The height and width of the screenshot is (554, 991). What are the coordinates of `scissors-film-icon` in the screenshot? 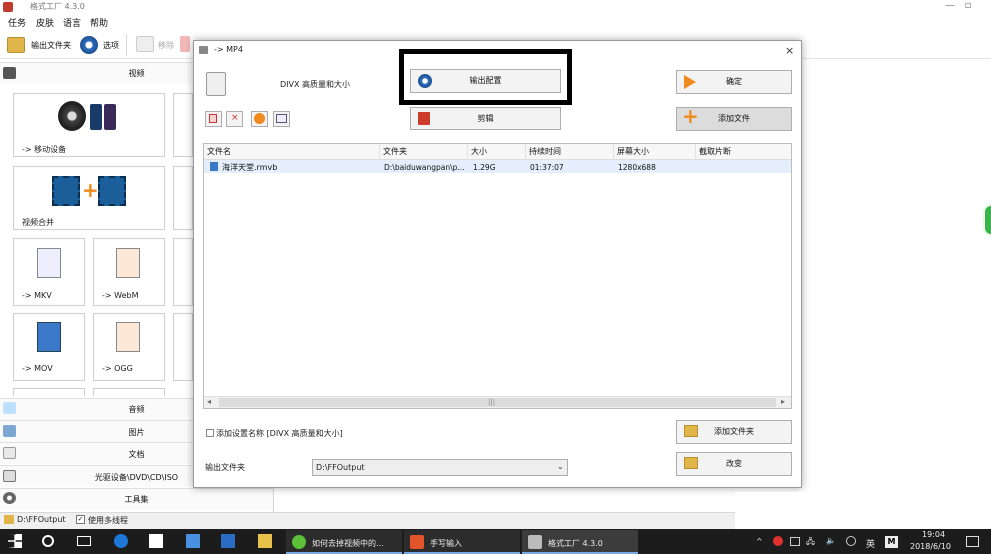 It's located at (424, 118).